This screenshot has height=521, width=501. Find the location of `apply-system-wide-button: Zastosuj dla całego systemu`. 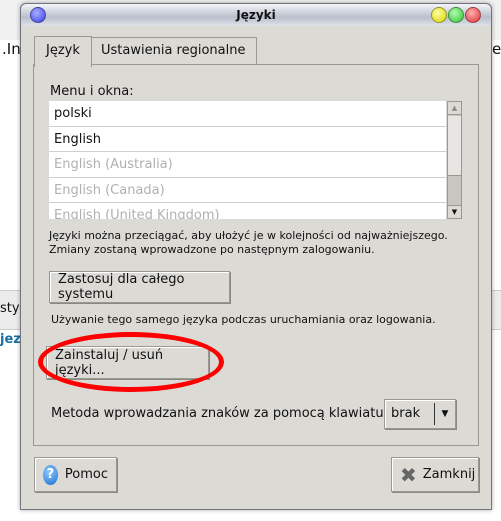

apply-system-wide-button: Zastosuj dla całego systemu is located at coordinates (139, 287).